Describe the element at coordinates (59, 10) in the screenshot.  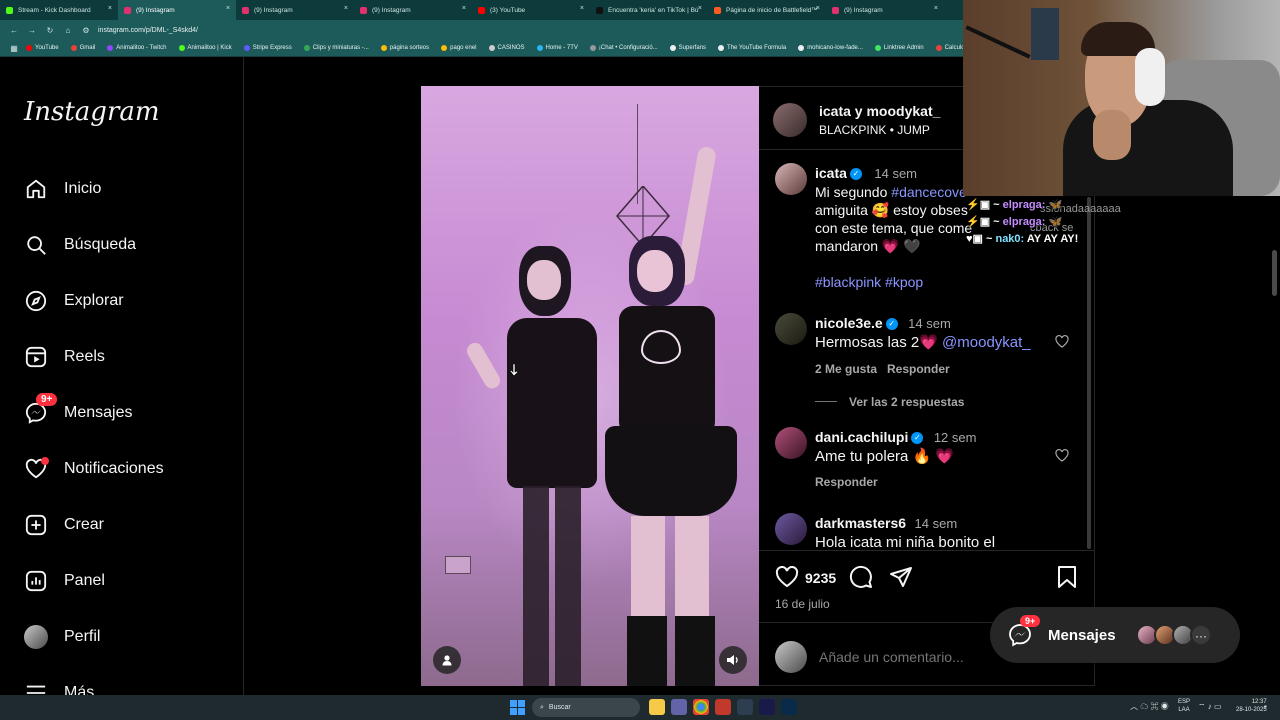
I see `browser-tab: Stream - Kick Dashboard ×` at that location.